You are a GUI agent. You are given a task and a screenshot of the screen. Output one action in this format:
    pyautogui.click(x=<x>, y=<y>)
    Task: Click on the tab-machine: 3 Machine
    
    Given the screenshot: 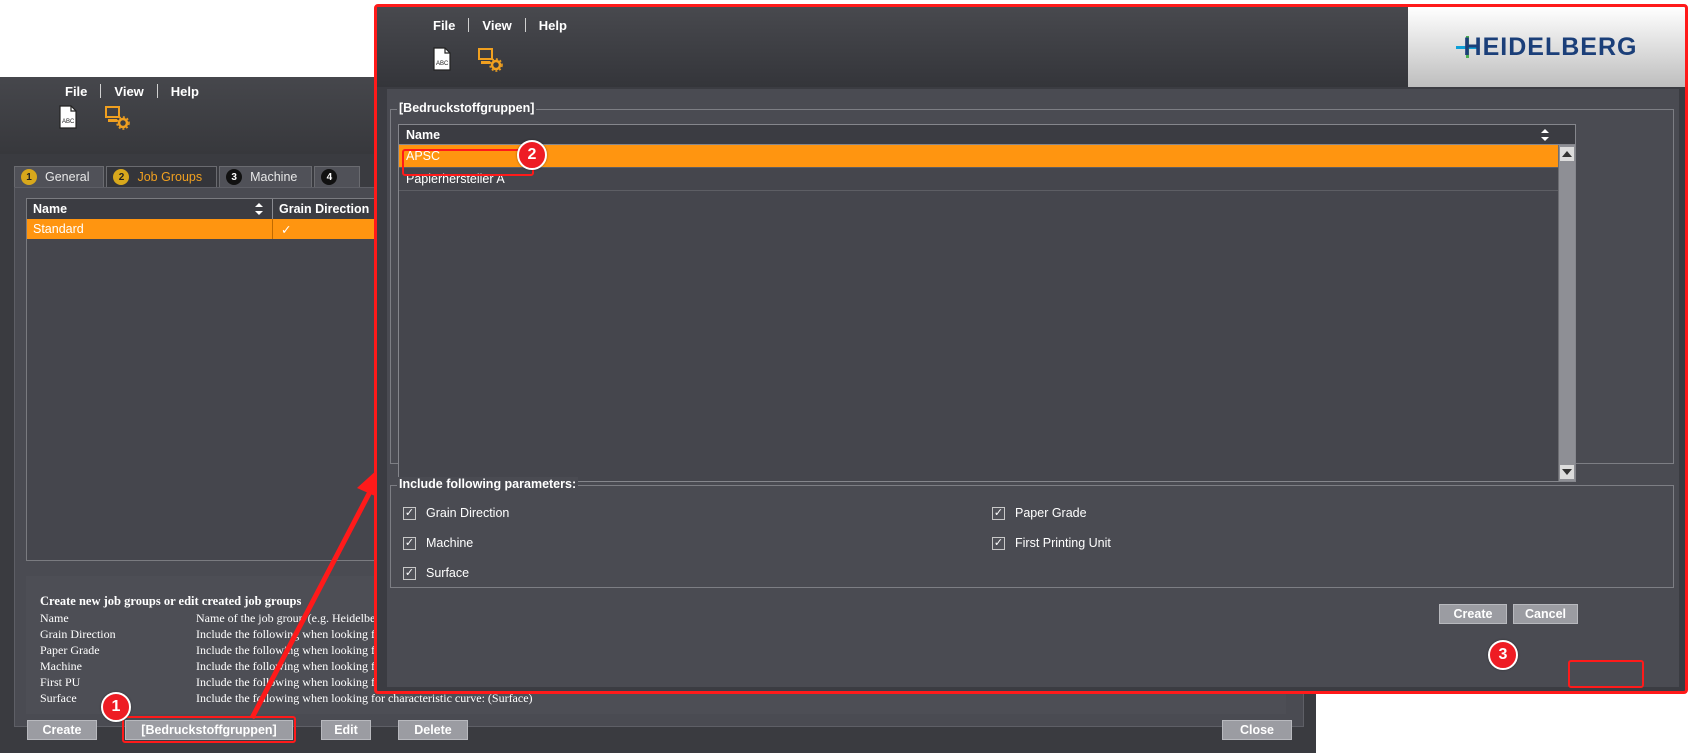 What is the action you would take?
    pyautogui.click(x=266, y=176)
    